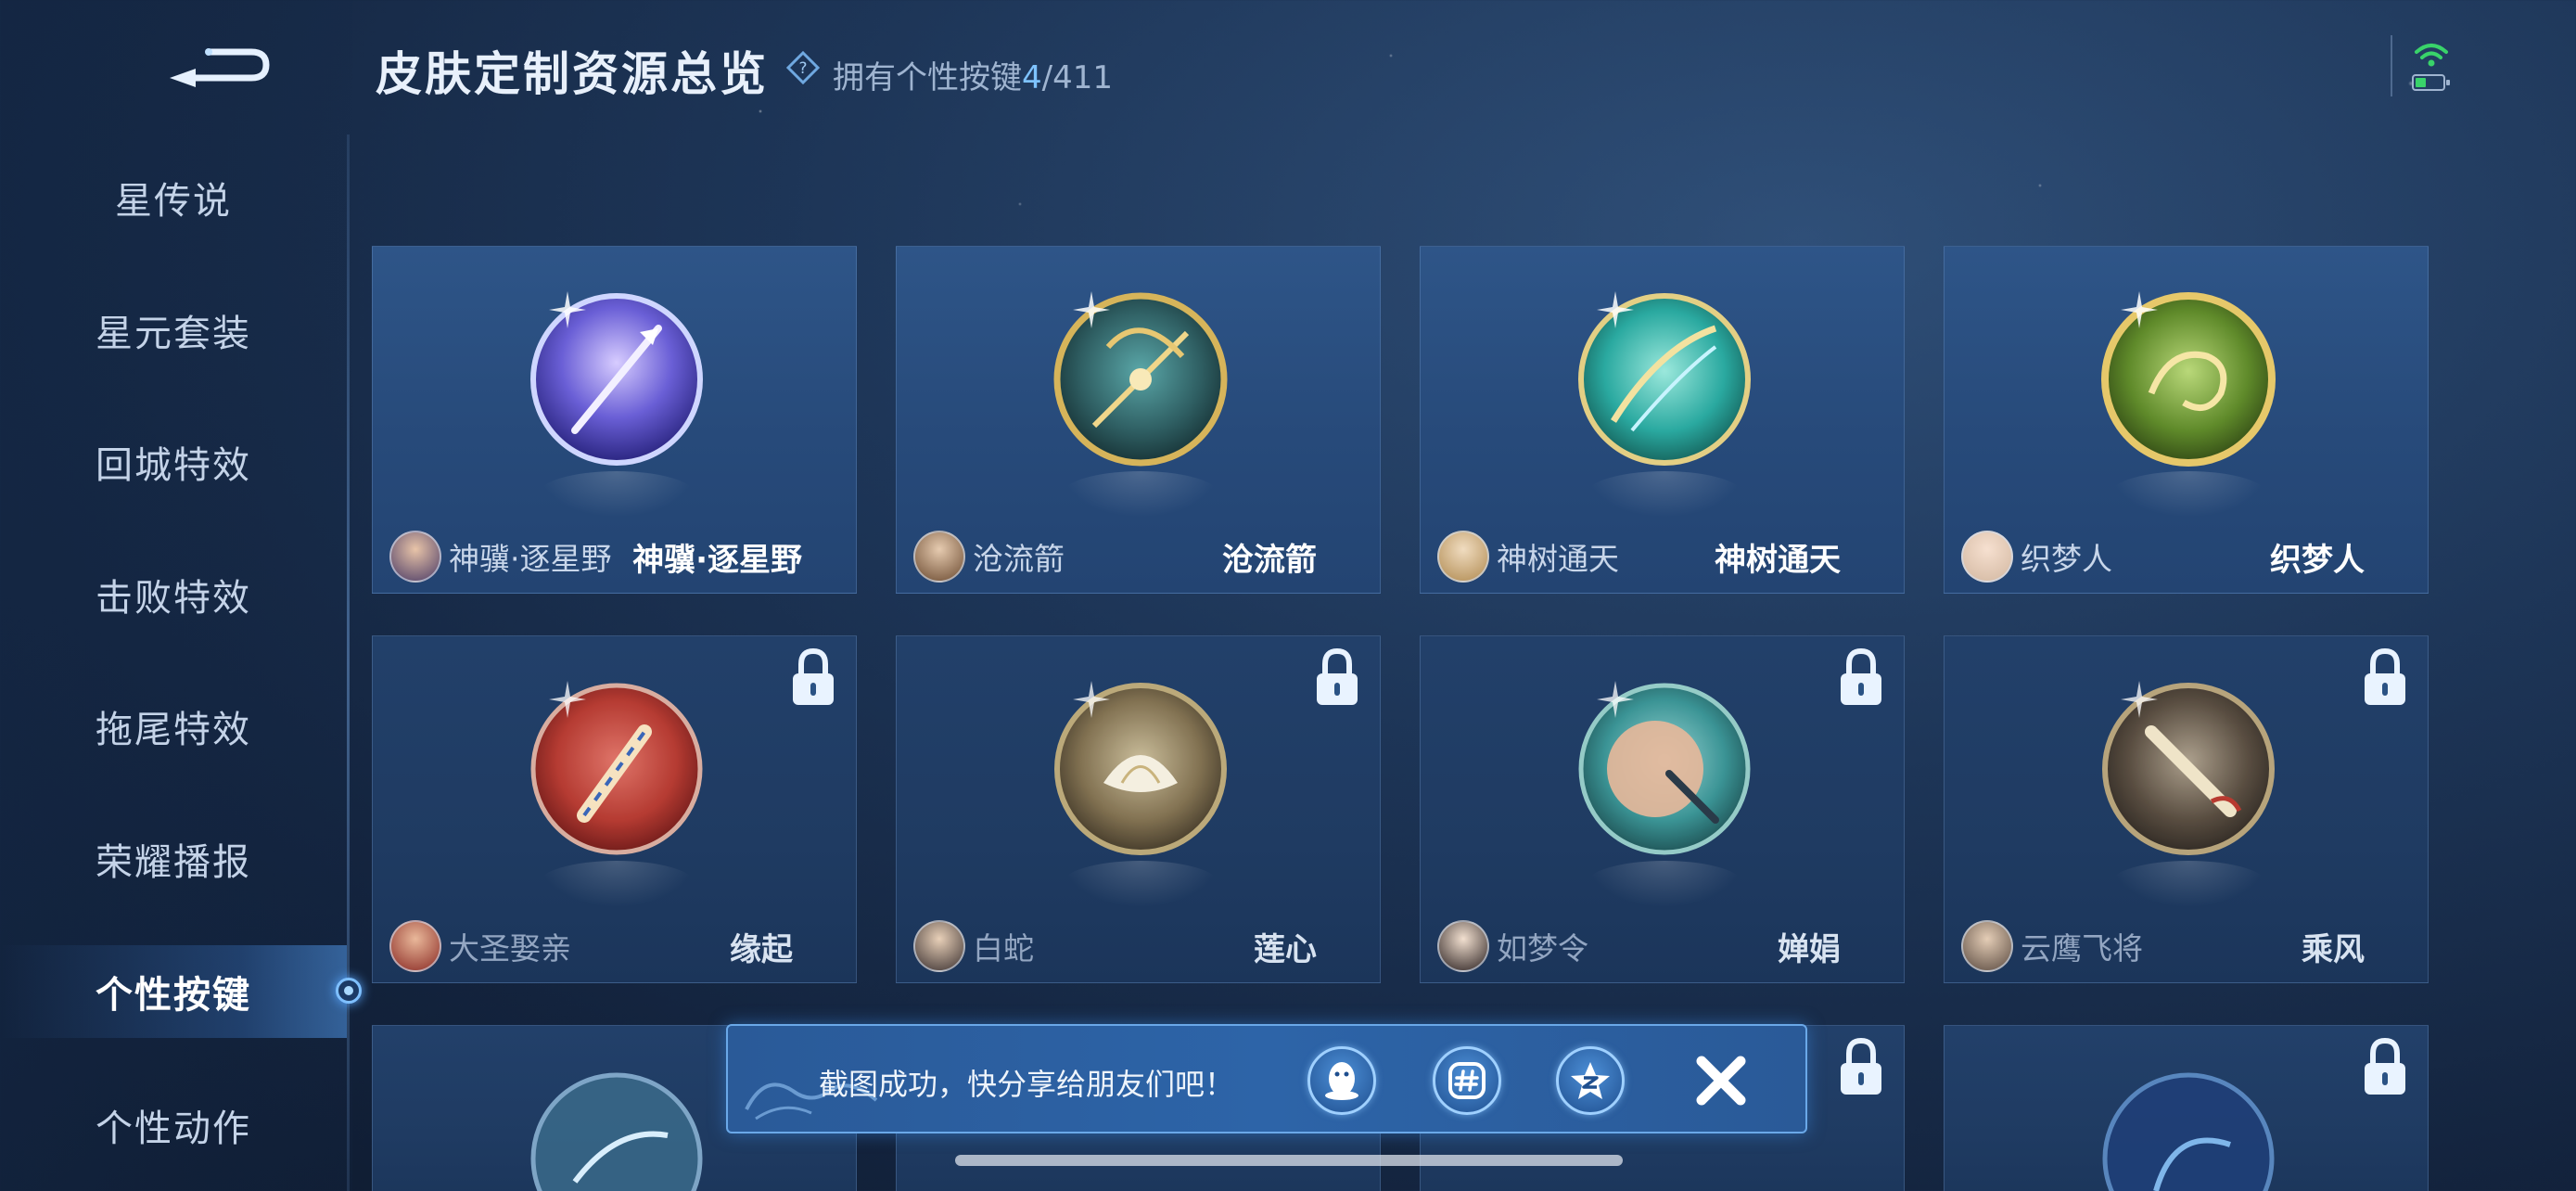 Image resolution: width=2576 pixels, height=1191 pixels. Describe the element at coordinates (348, 662) in the screenshot. I see `sidebar-divider` at that location.